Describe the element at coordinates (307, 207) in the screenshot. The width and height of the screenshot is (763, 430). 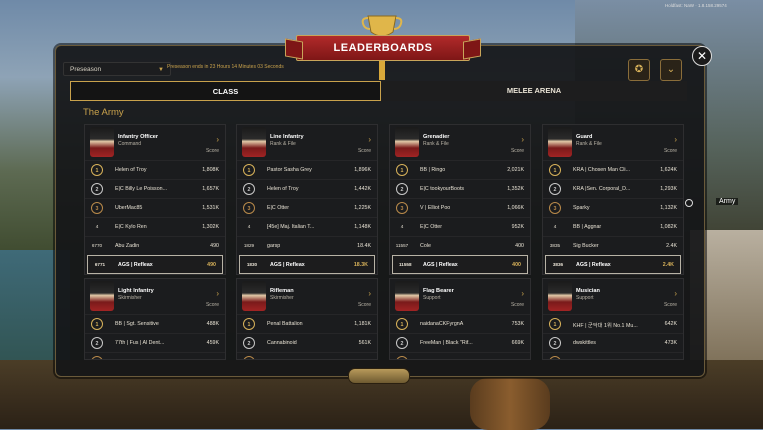
I see `leaderboard-row: 3 E|C Otter 1,225K` at that location.